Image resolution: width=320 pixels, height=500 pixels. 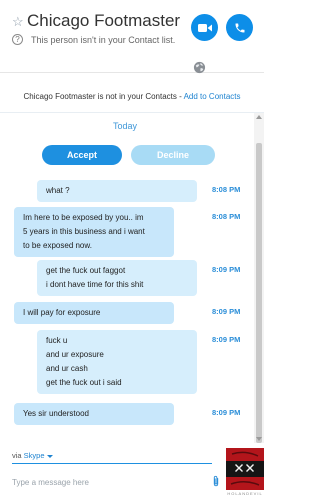 I want to click on message-bubble: I will pay for exposure, so click(x=94, y=313).